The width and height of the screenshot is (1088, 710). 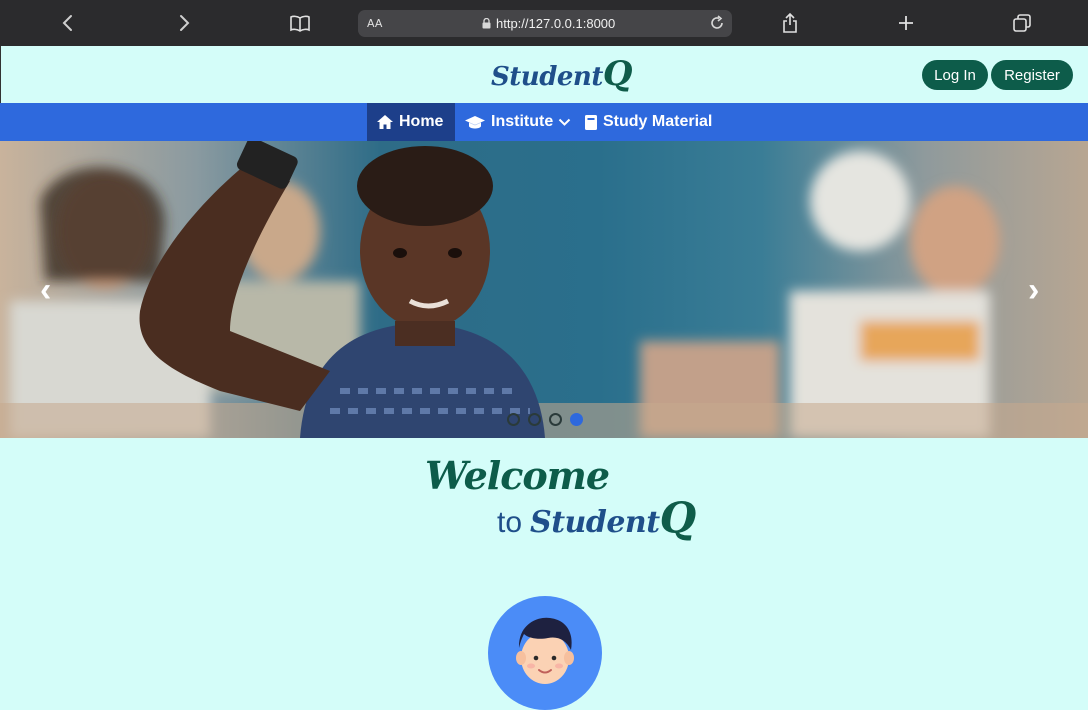 I want to click on carousel-prev-button: ‹, so click(x=45, y=290).